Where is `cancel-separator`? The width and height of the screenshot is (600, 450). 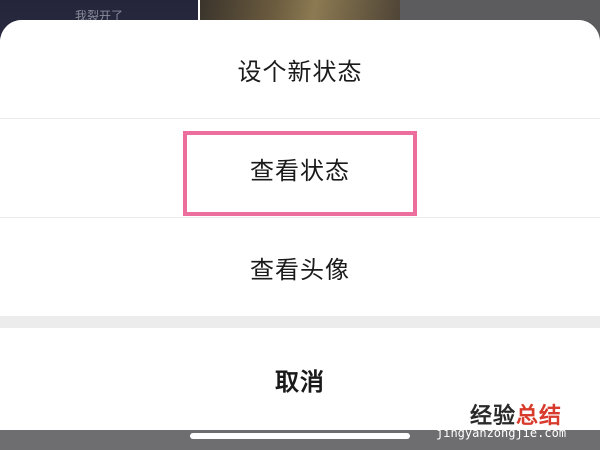 cancel-separator is located at coordinates (300, 322).